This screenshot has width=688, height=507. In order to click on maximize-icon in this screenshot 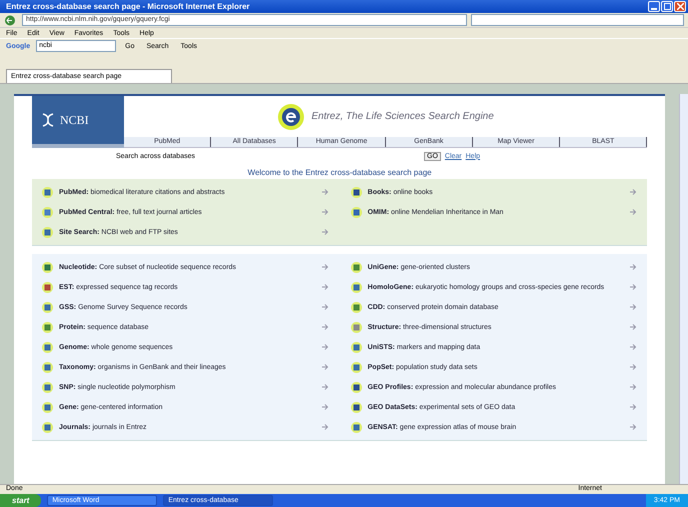, I will do `click(667, 6)`.